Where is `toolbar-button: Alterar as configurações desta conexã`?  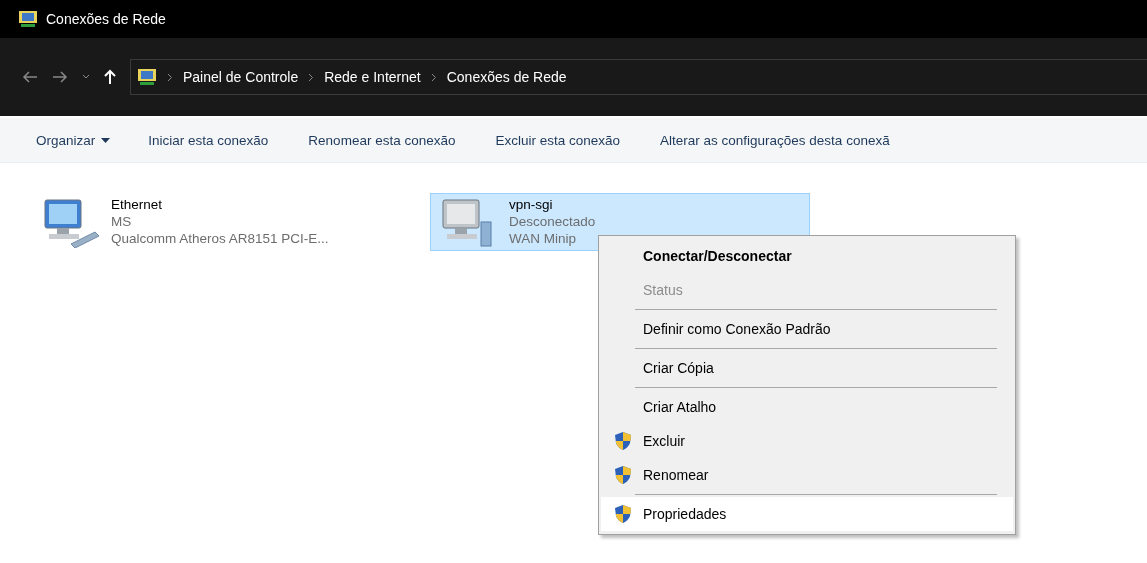 toolbar-button: Alterar as configurações desta conexã is located at coordinates (775, 140).